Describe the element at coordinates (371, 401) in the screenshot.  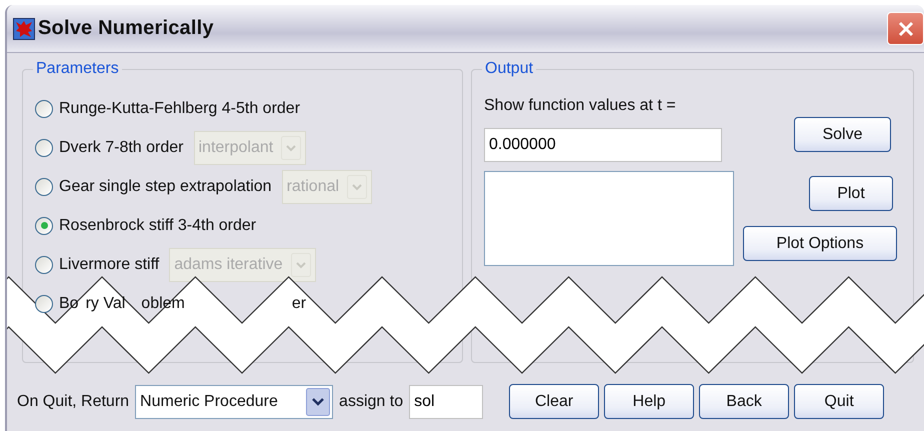
I see `assign-label: assign to` at that location.